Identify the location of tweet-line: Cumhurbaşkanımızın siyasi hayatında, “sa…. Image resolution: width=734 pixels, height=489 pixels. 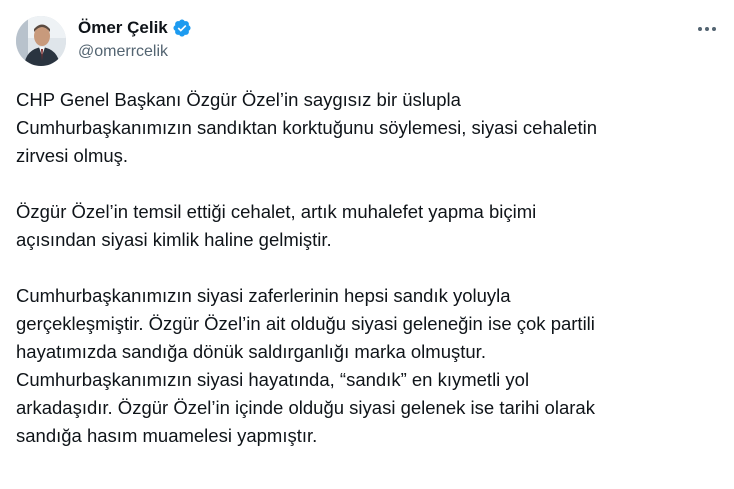
(273, 379).